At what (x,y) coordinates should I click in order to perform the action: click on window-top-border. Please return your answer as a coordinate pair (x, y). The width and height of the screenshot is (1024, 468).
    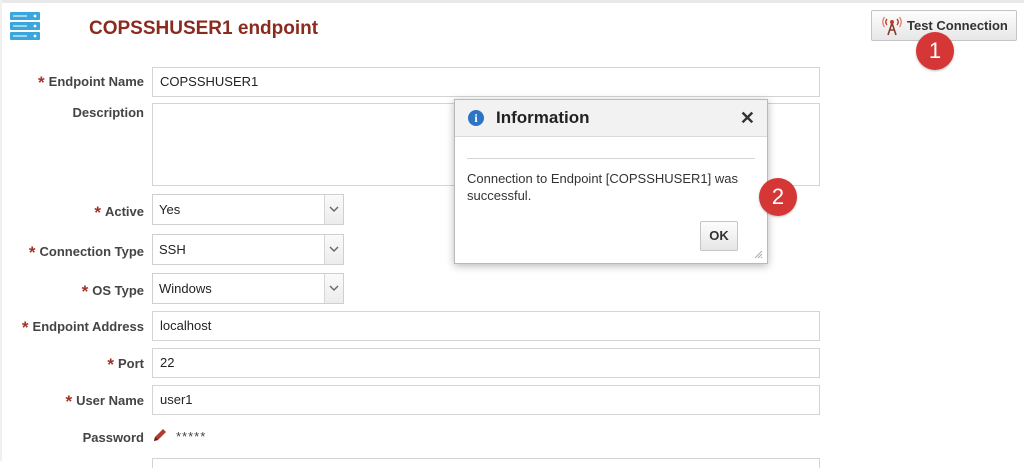
    Looking at the image, I should click on (512, 1).